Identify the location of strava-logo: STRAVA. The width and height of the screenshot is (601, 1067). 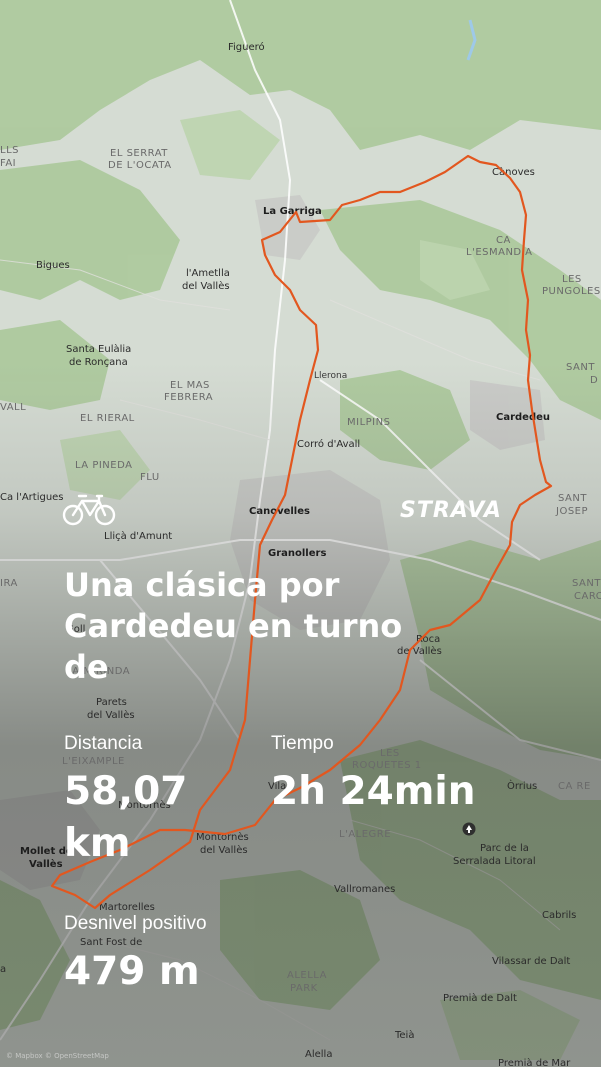
(451, 510).